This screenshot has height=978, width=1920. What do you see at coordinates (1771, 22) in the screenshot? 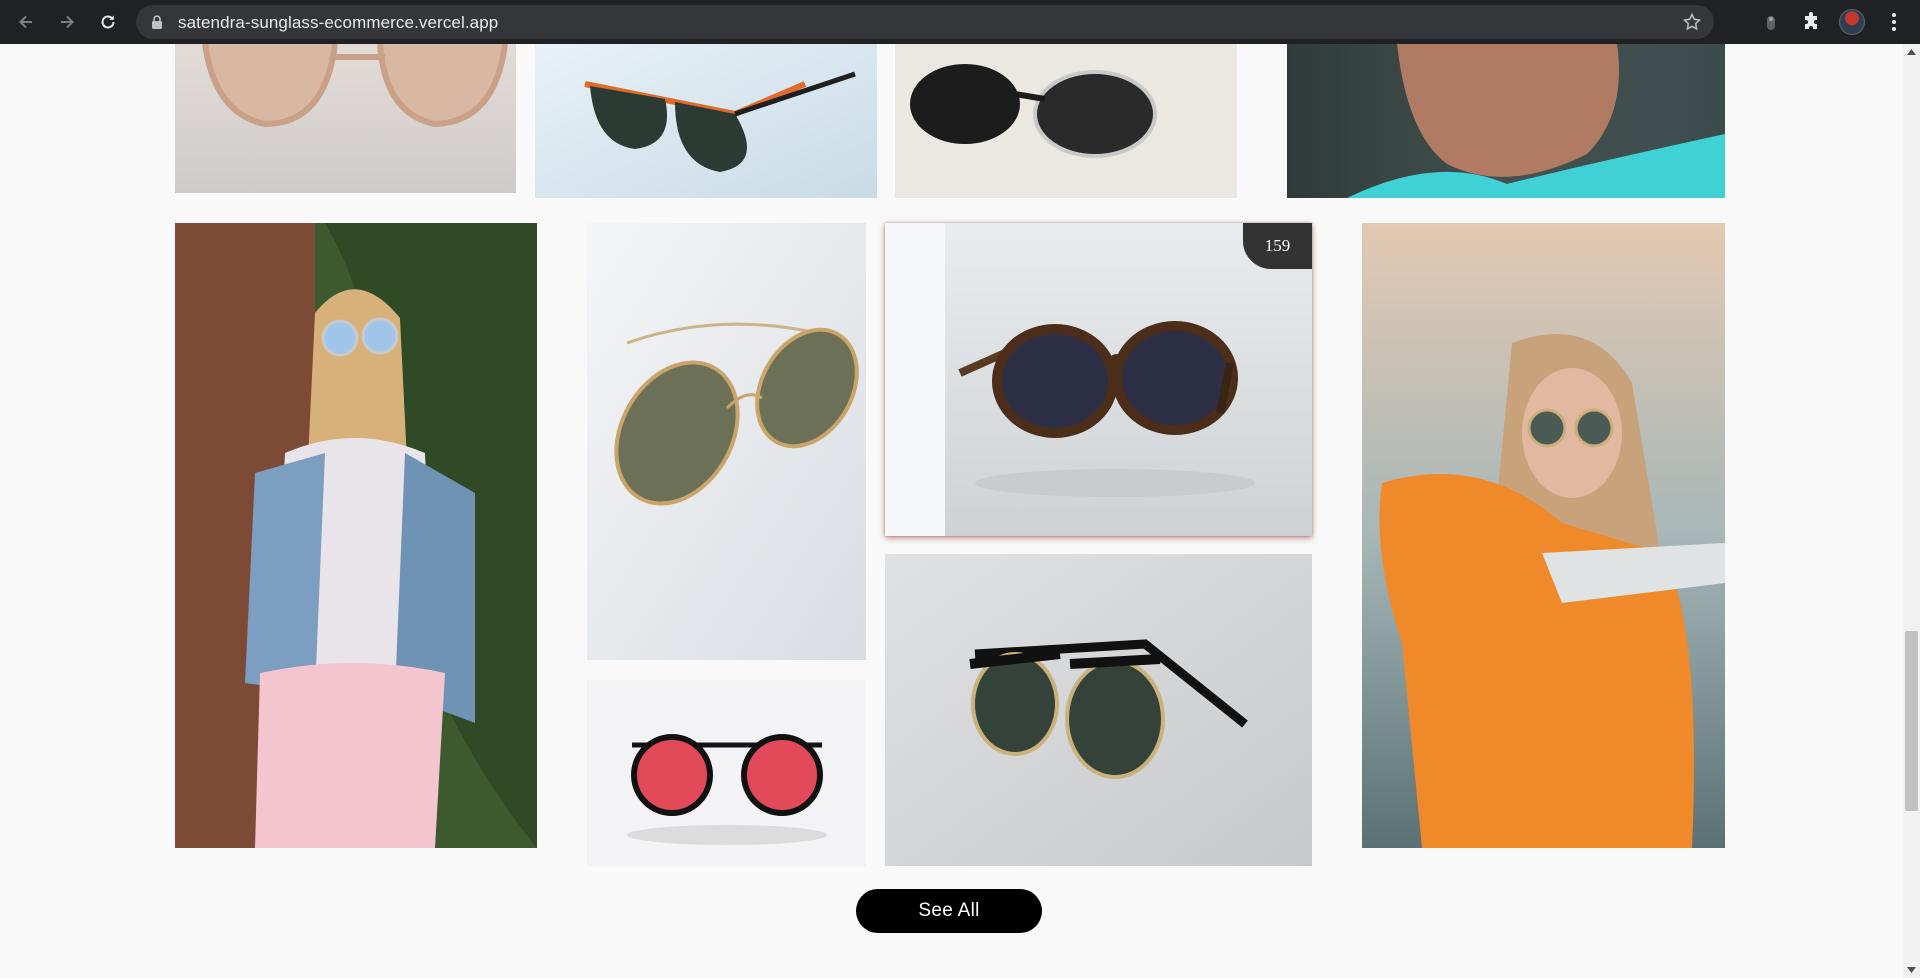
I see `extension-icon` at bounding box center [1771, 22].